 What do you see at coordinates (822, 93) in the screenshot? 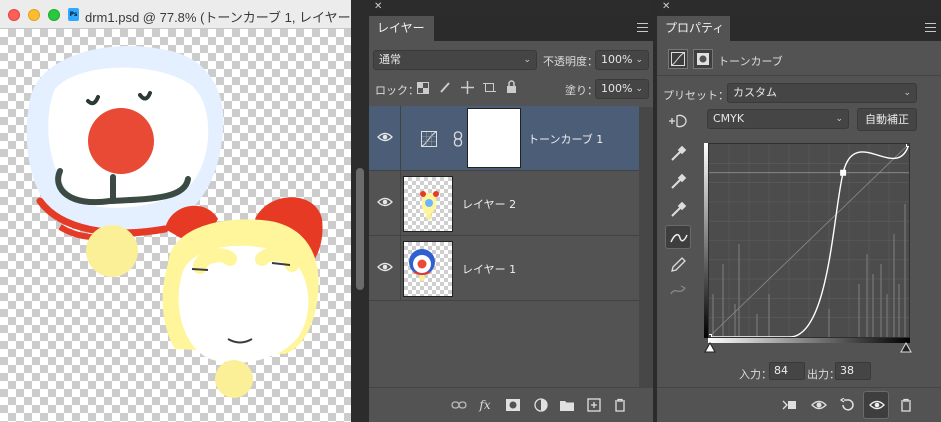
I see `preset-select: カスタム ⌄` at bounding box center [822, 93].